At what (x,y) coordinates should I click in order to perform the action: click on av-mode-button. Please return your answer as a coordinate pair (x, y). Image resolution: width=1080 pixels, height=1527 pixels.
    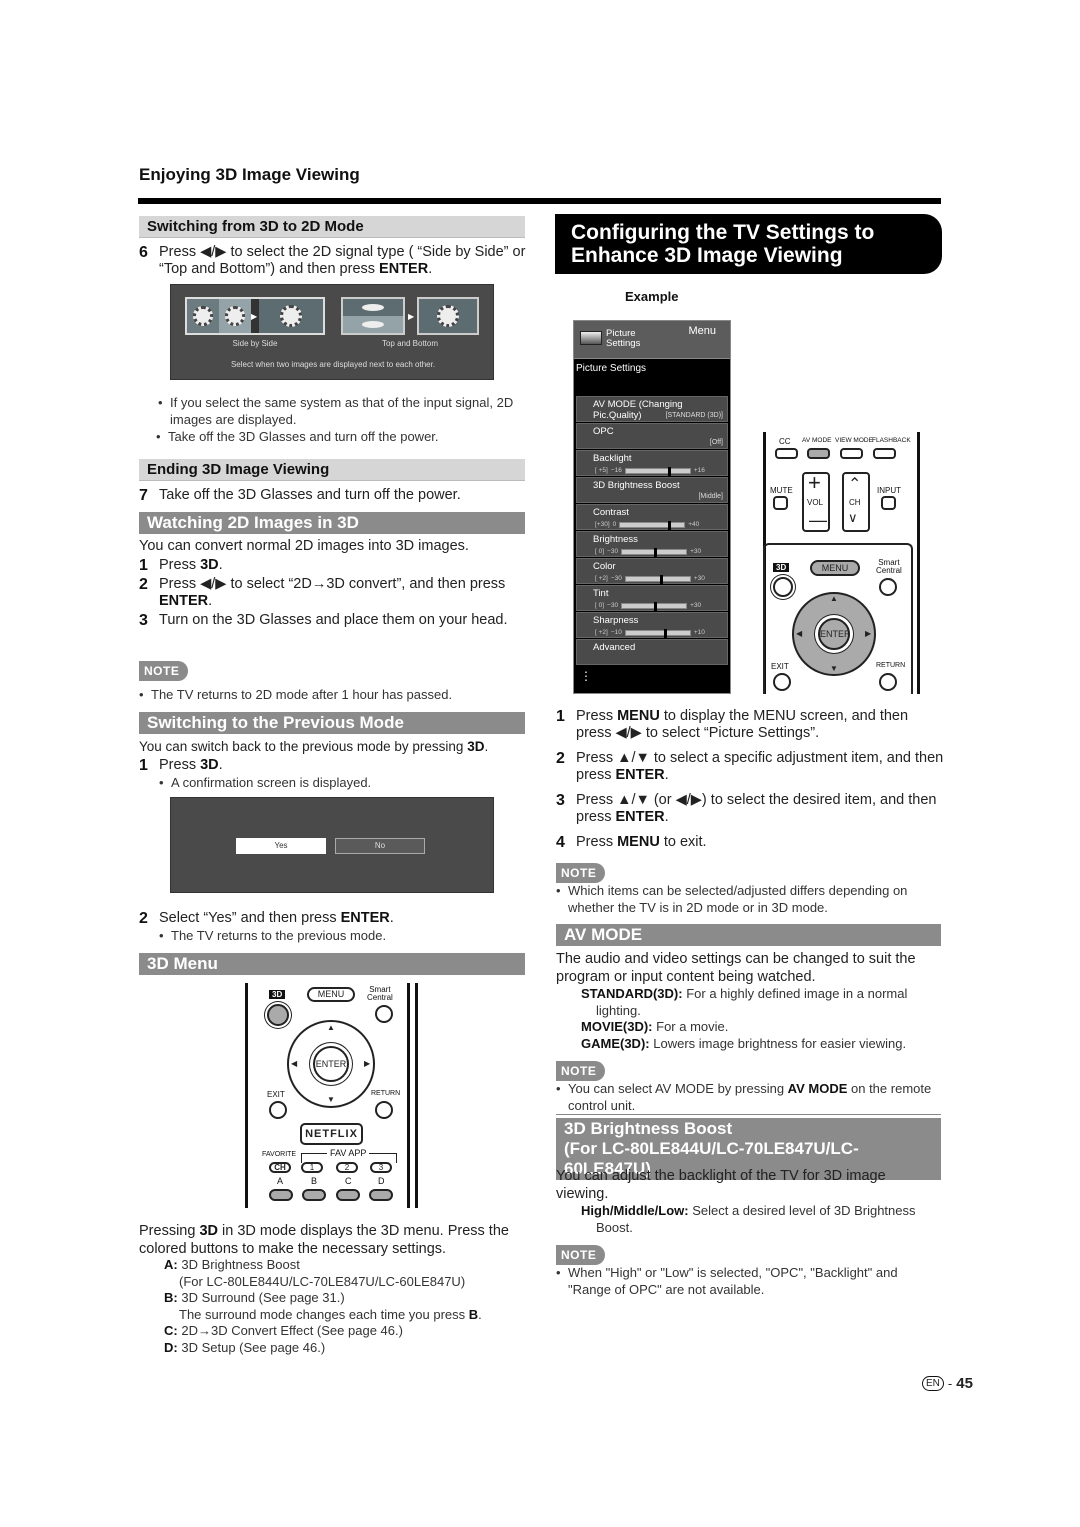
    Looking at the image, I should click on (818, 453).